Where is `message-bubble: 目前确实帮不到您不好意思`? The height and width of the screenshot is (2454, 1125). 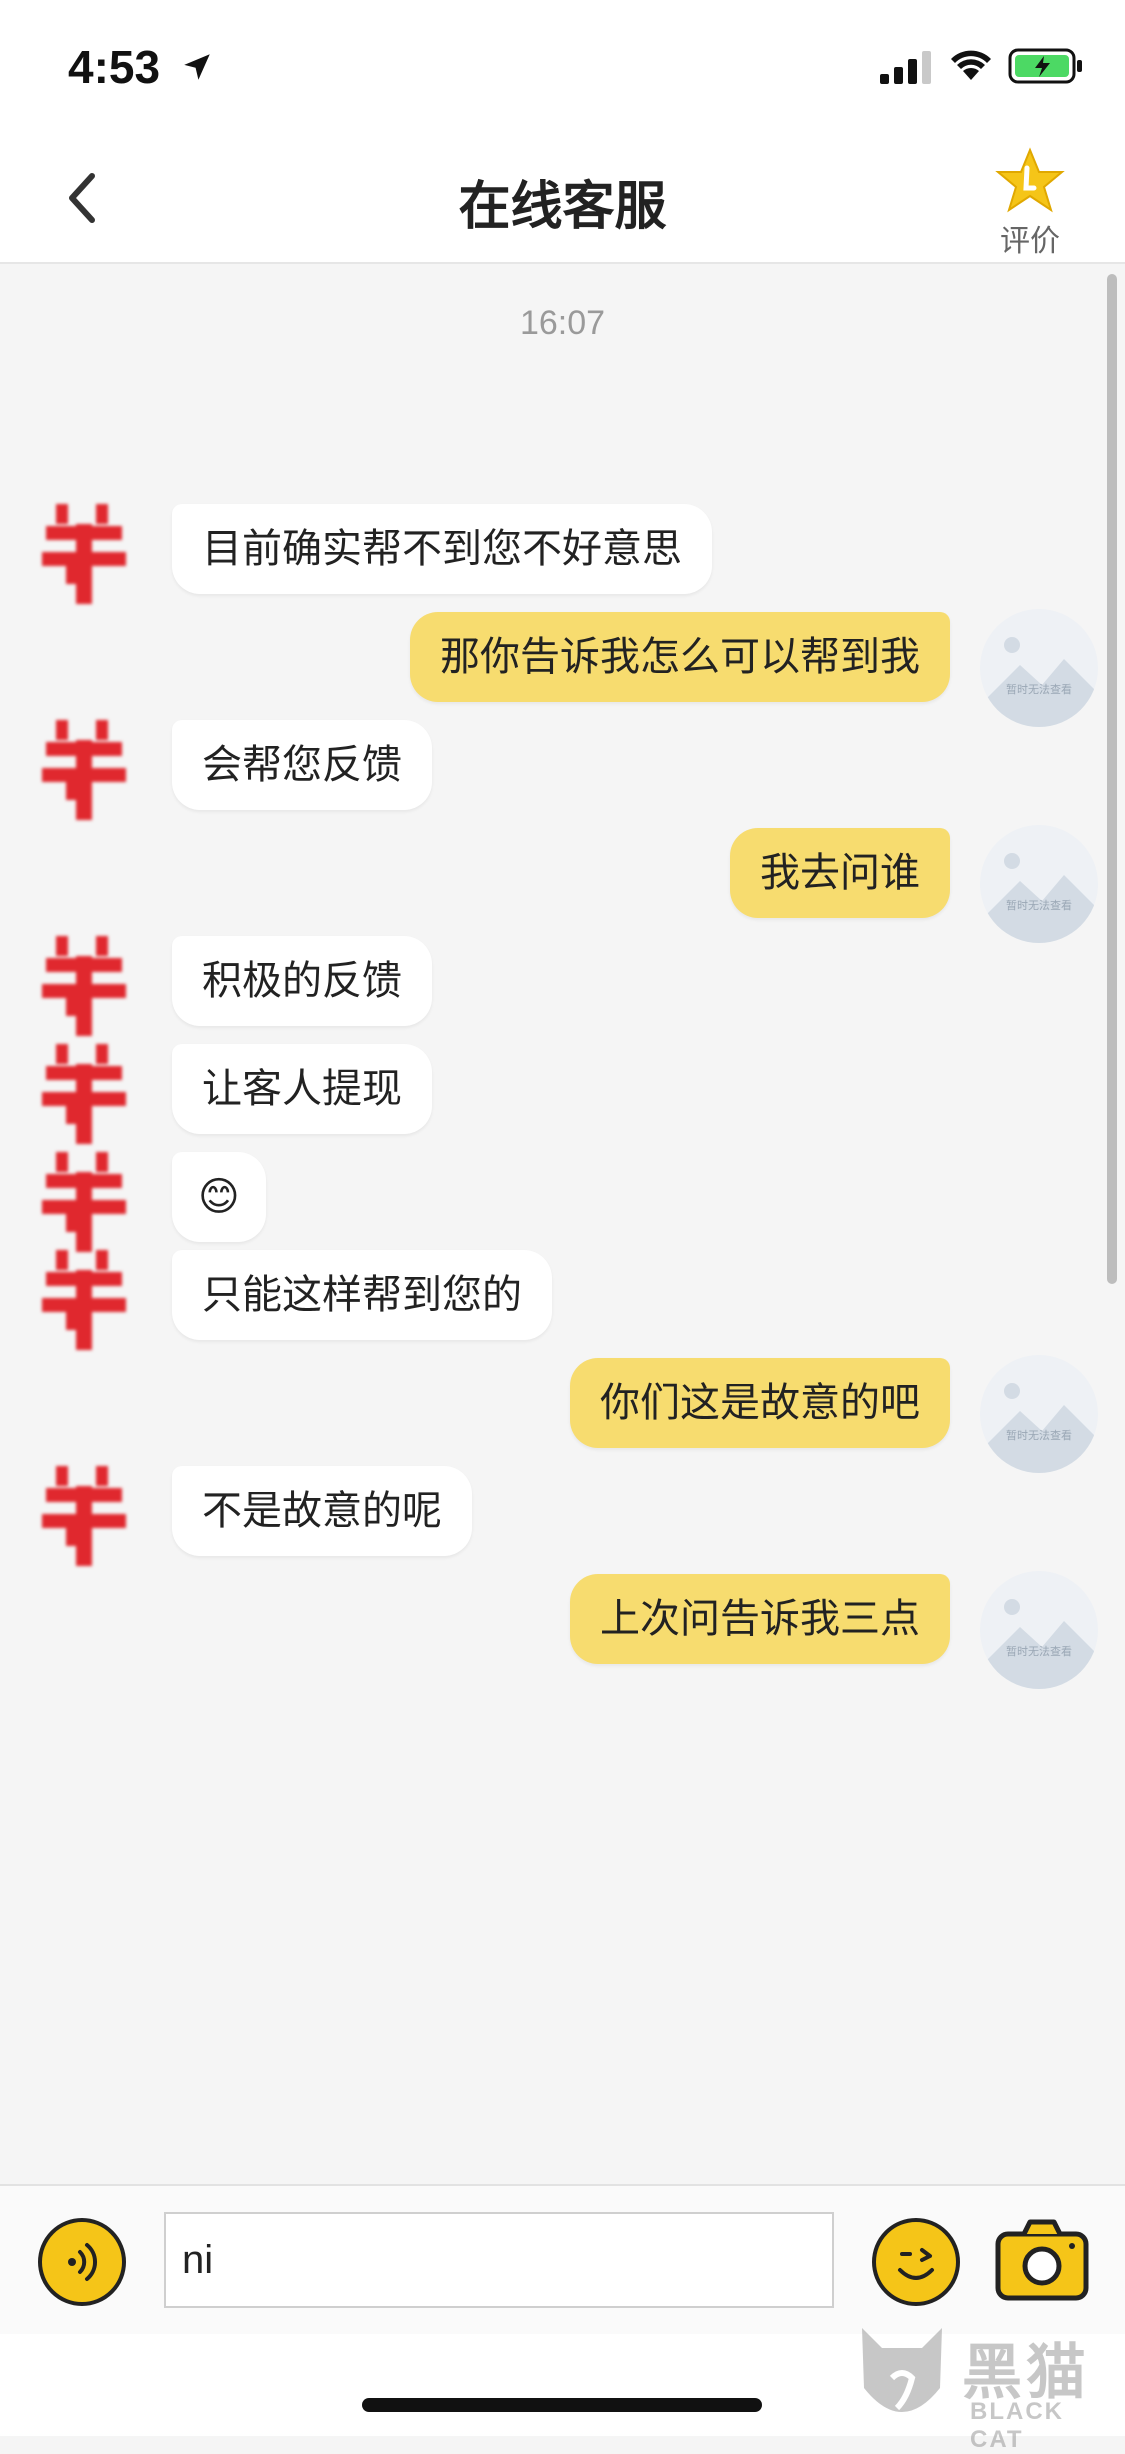
message-bubble: 目前确实帮不到您不好意思 is located at coordinates (442, 549).